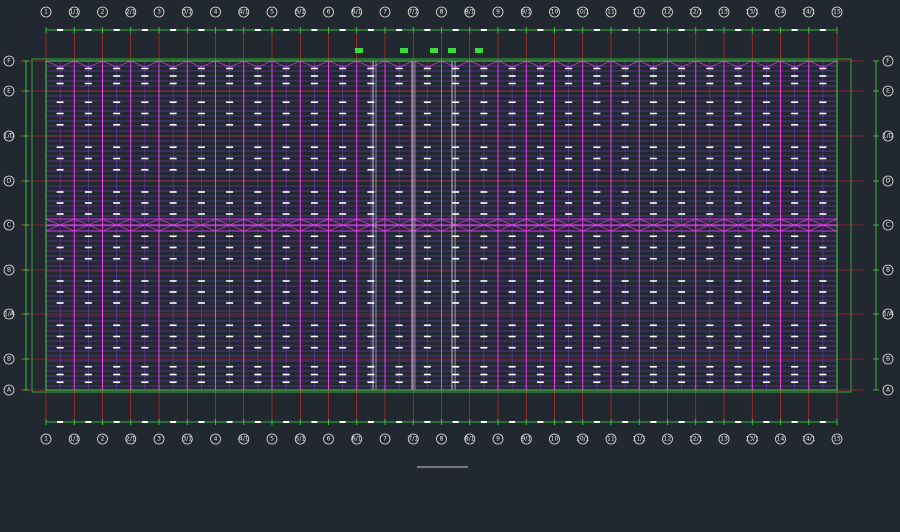  What do you see at coordinates (809, 439) in the screenshot?
I see `bubble-label: 14/1` at bounding box center [809, 439].